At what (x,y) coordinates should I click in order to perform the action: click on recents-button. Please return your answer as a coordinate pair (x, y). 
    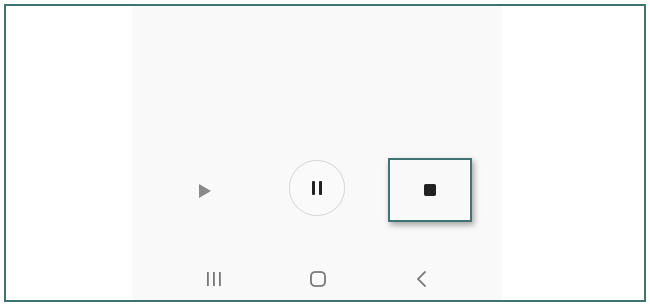
    Looking at the image, I should click on (214, 279).